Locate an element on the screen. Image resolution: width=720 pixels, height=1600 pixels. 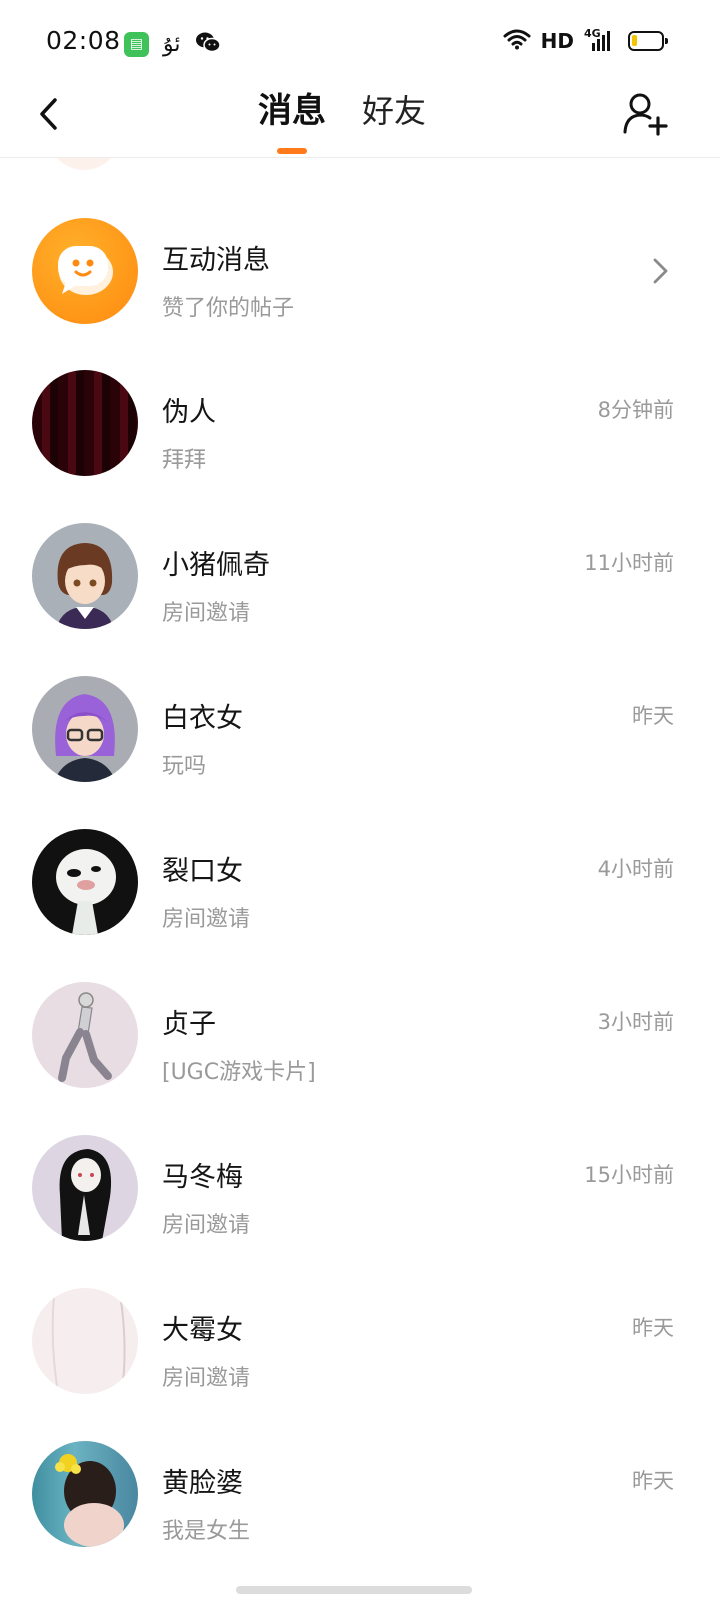
tab-bar: 消息 好友 is located at coordinates (360, 121).